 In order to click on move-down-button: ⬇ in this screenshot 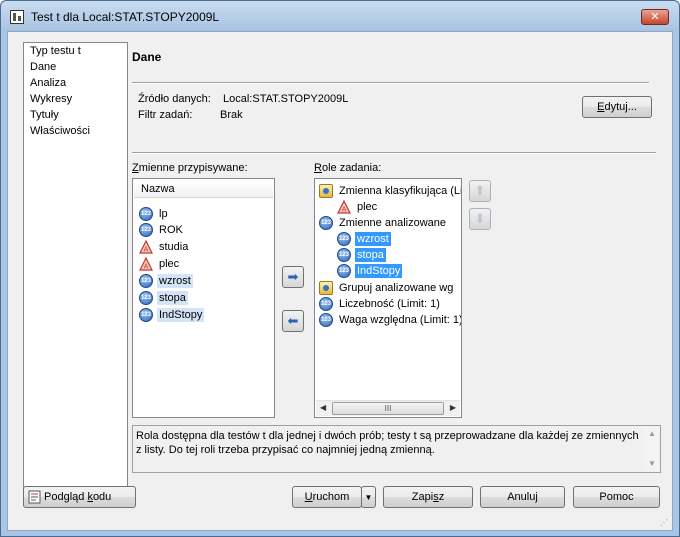, I will do `click(480, 219)`.